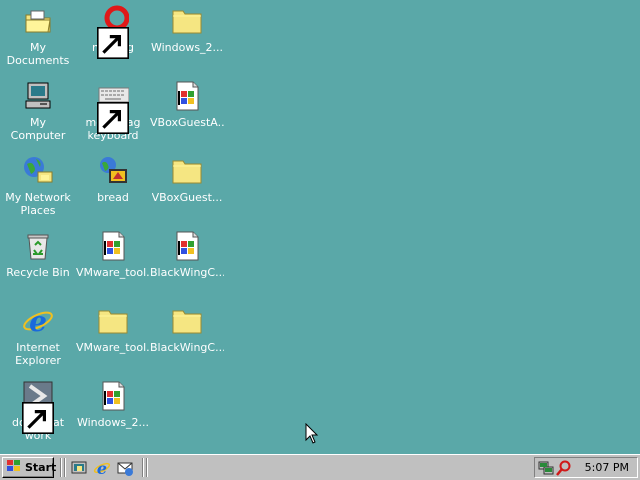 The width and height of the screenshot is (640, 480). I want to click on desktop-icon-bread: bread, so click(113, 179).